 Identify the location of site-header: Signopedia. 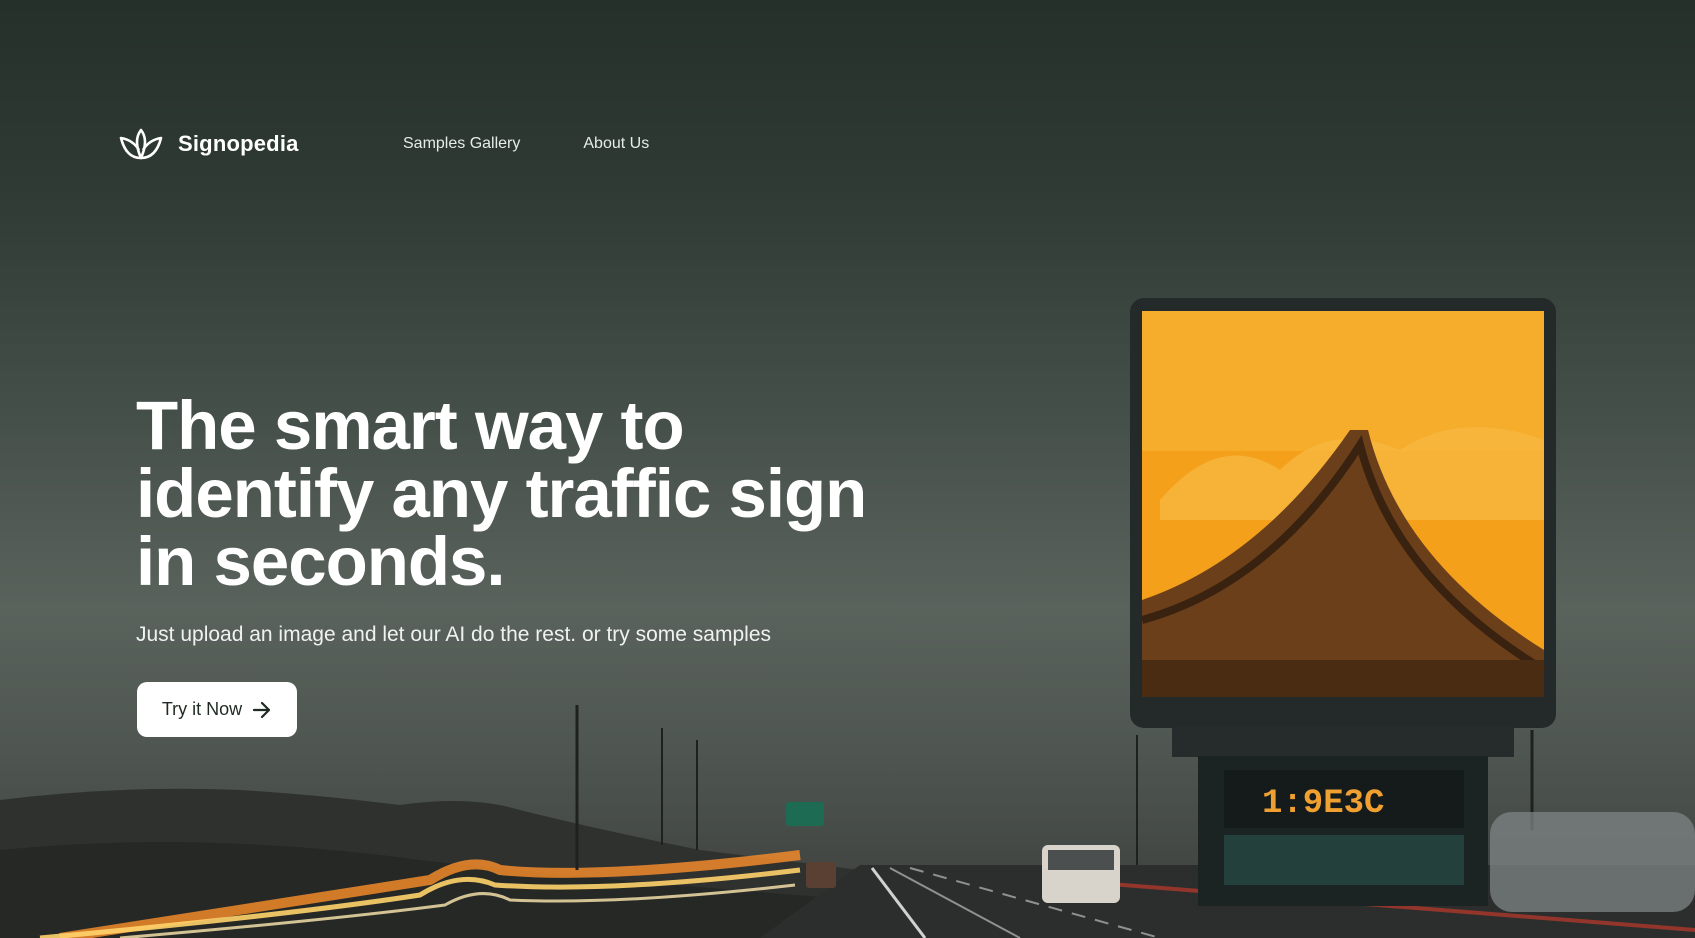
(208, 144).